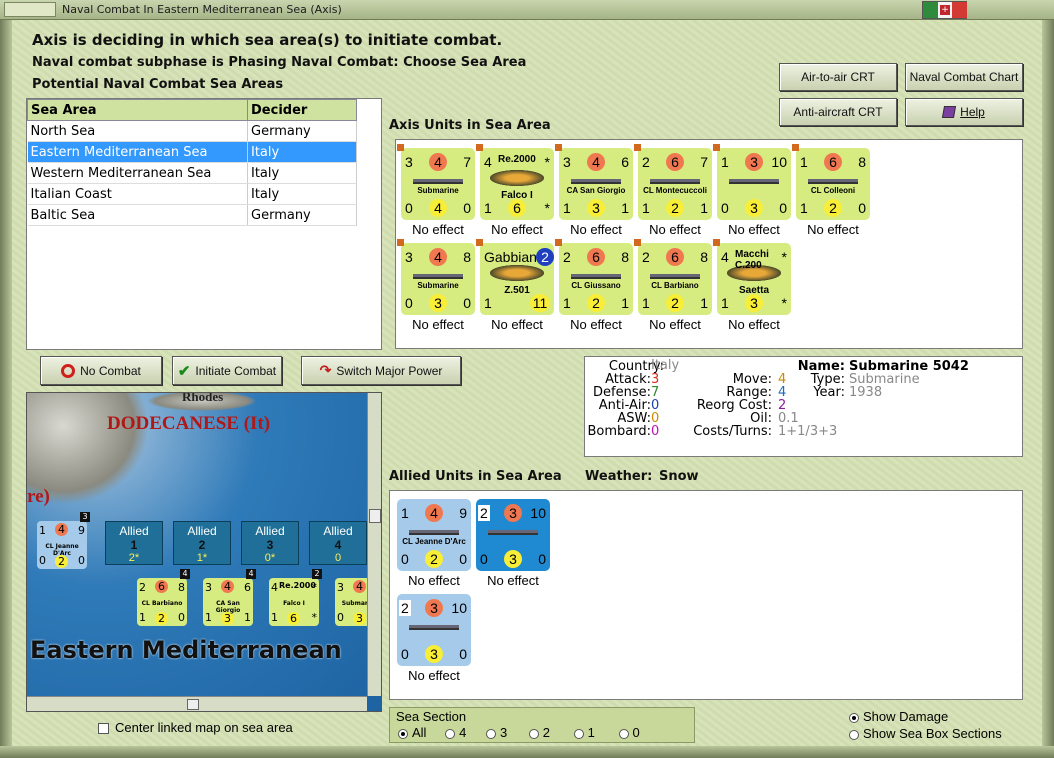  I want to click on sea-section-option-3: 3, so click(496, 732).